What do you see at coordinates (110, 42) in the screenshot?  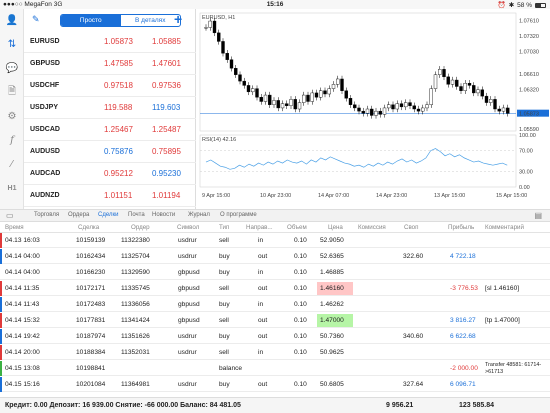 I see `quote-row: EURUSD 1.05873 1.05885` at bounding box center [110, 42].